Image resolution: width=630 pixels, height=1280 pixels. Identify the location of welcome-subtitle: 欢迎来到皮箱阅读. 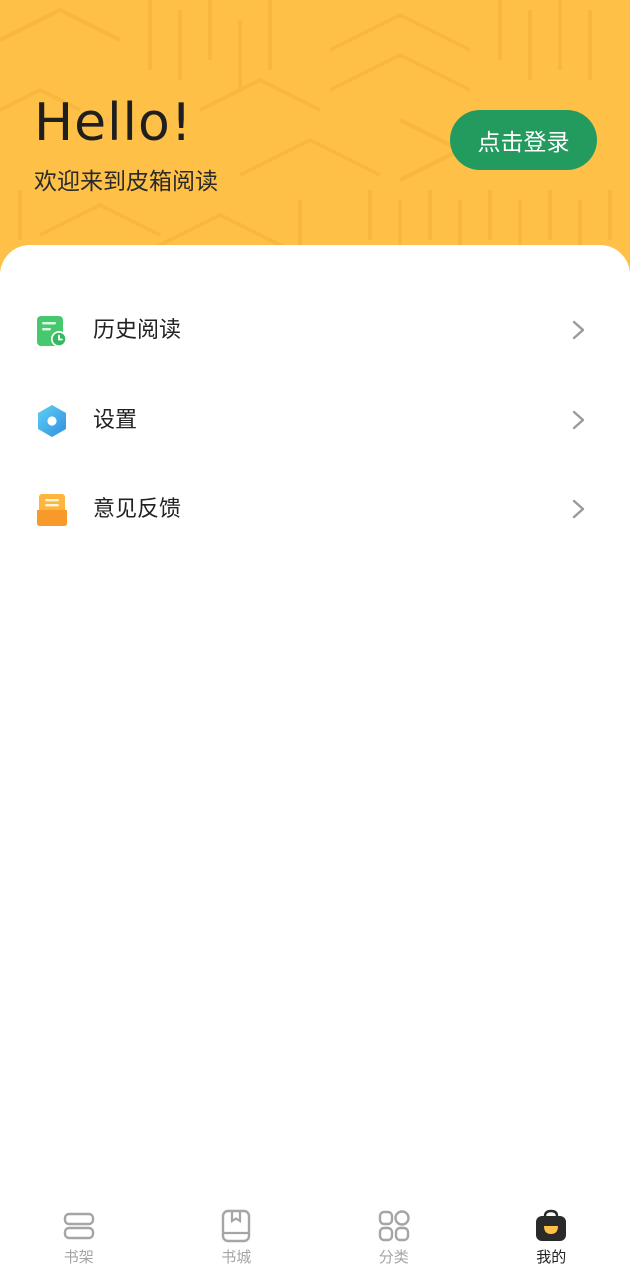
(126, 182).